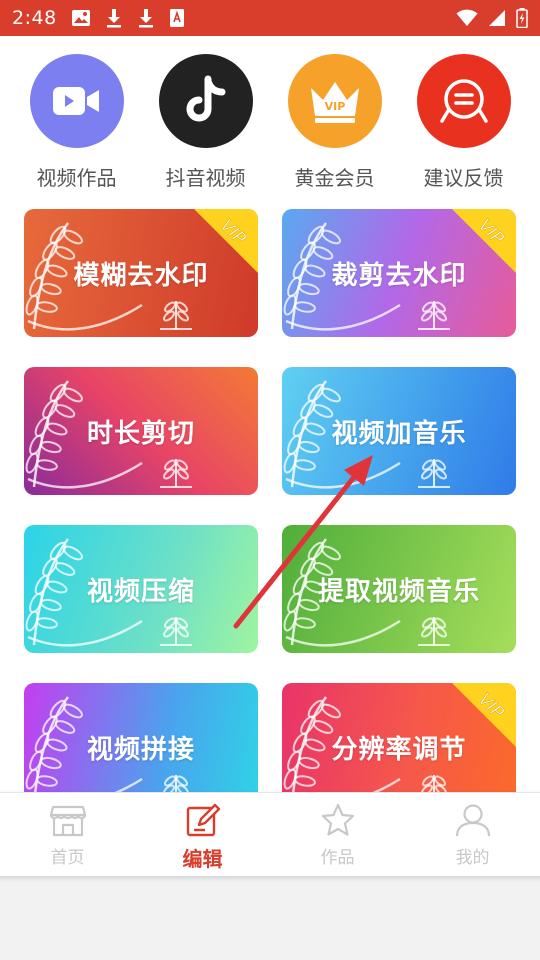 This screenshot has width=540, height=960. Describe the element at coordinates (141, 275) in the screenshot. I see `feature-card-label: 模糊去水印` at that location.